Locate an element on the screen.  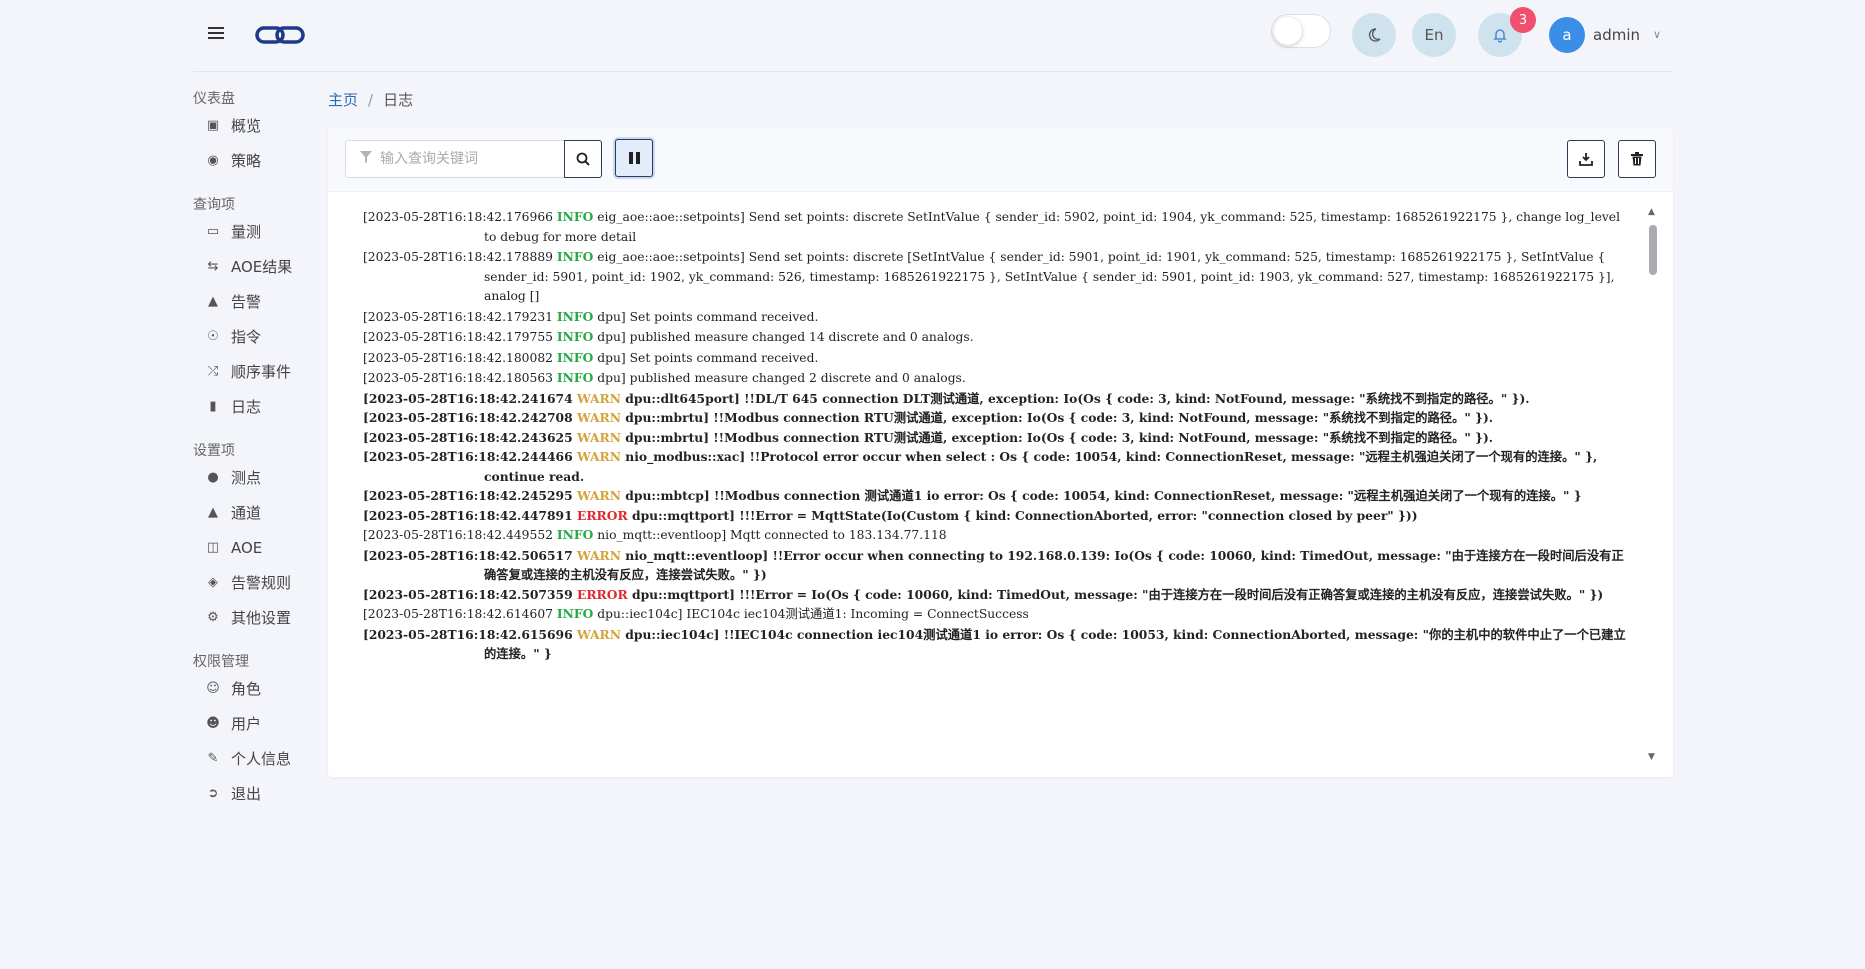
scroll-down-icon: ▼ is located at coordinates (1651, 757).